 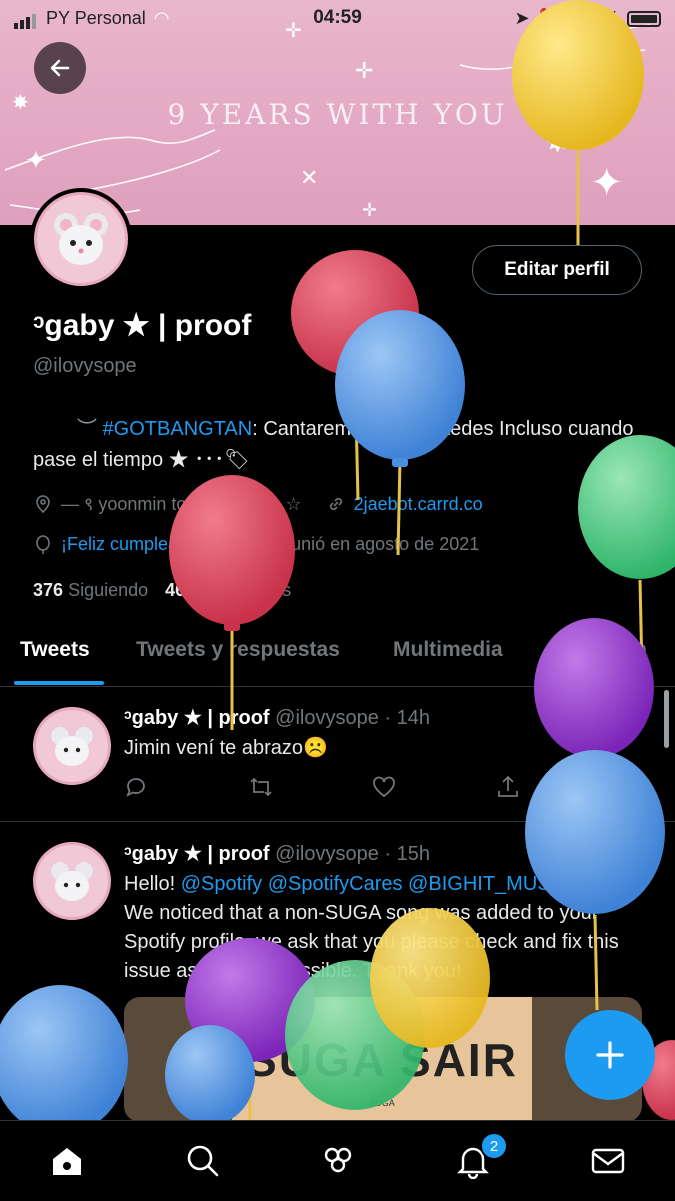 I want to click on profile-handle: @ilovysope, so click(x=85, y=366).